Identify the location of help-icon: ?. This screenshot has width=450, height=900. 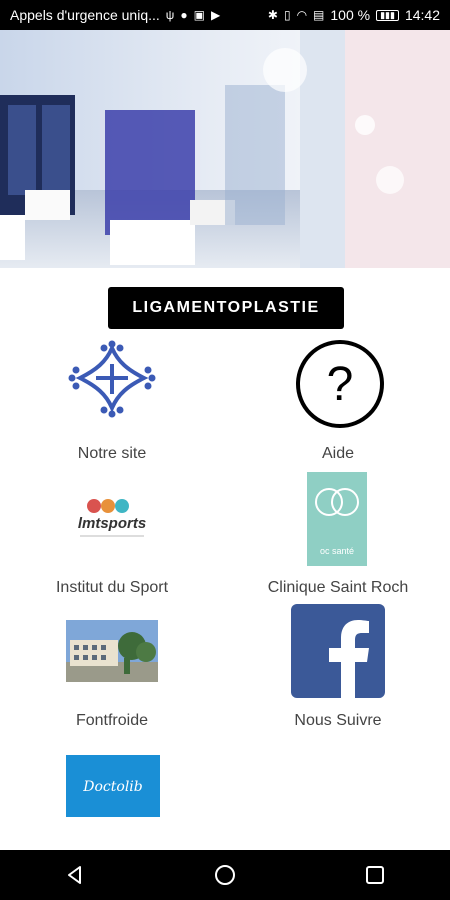
(340, 384).